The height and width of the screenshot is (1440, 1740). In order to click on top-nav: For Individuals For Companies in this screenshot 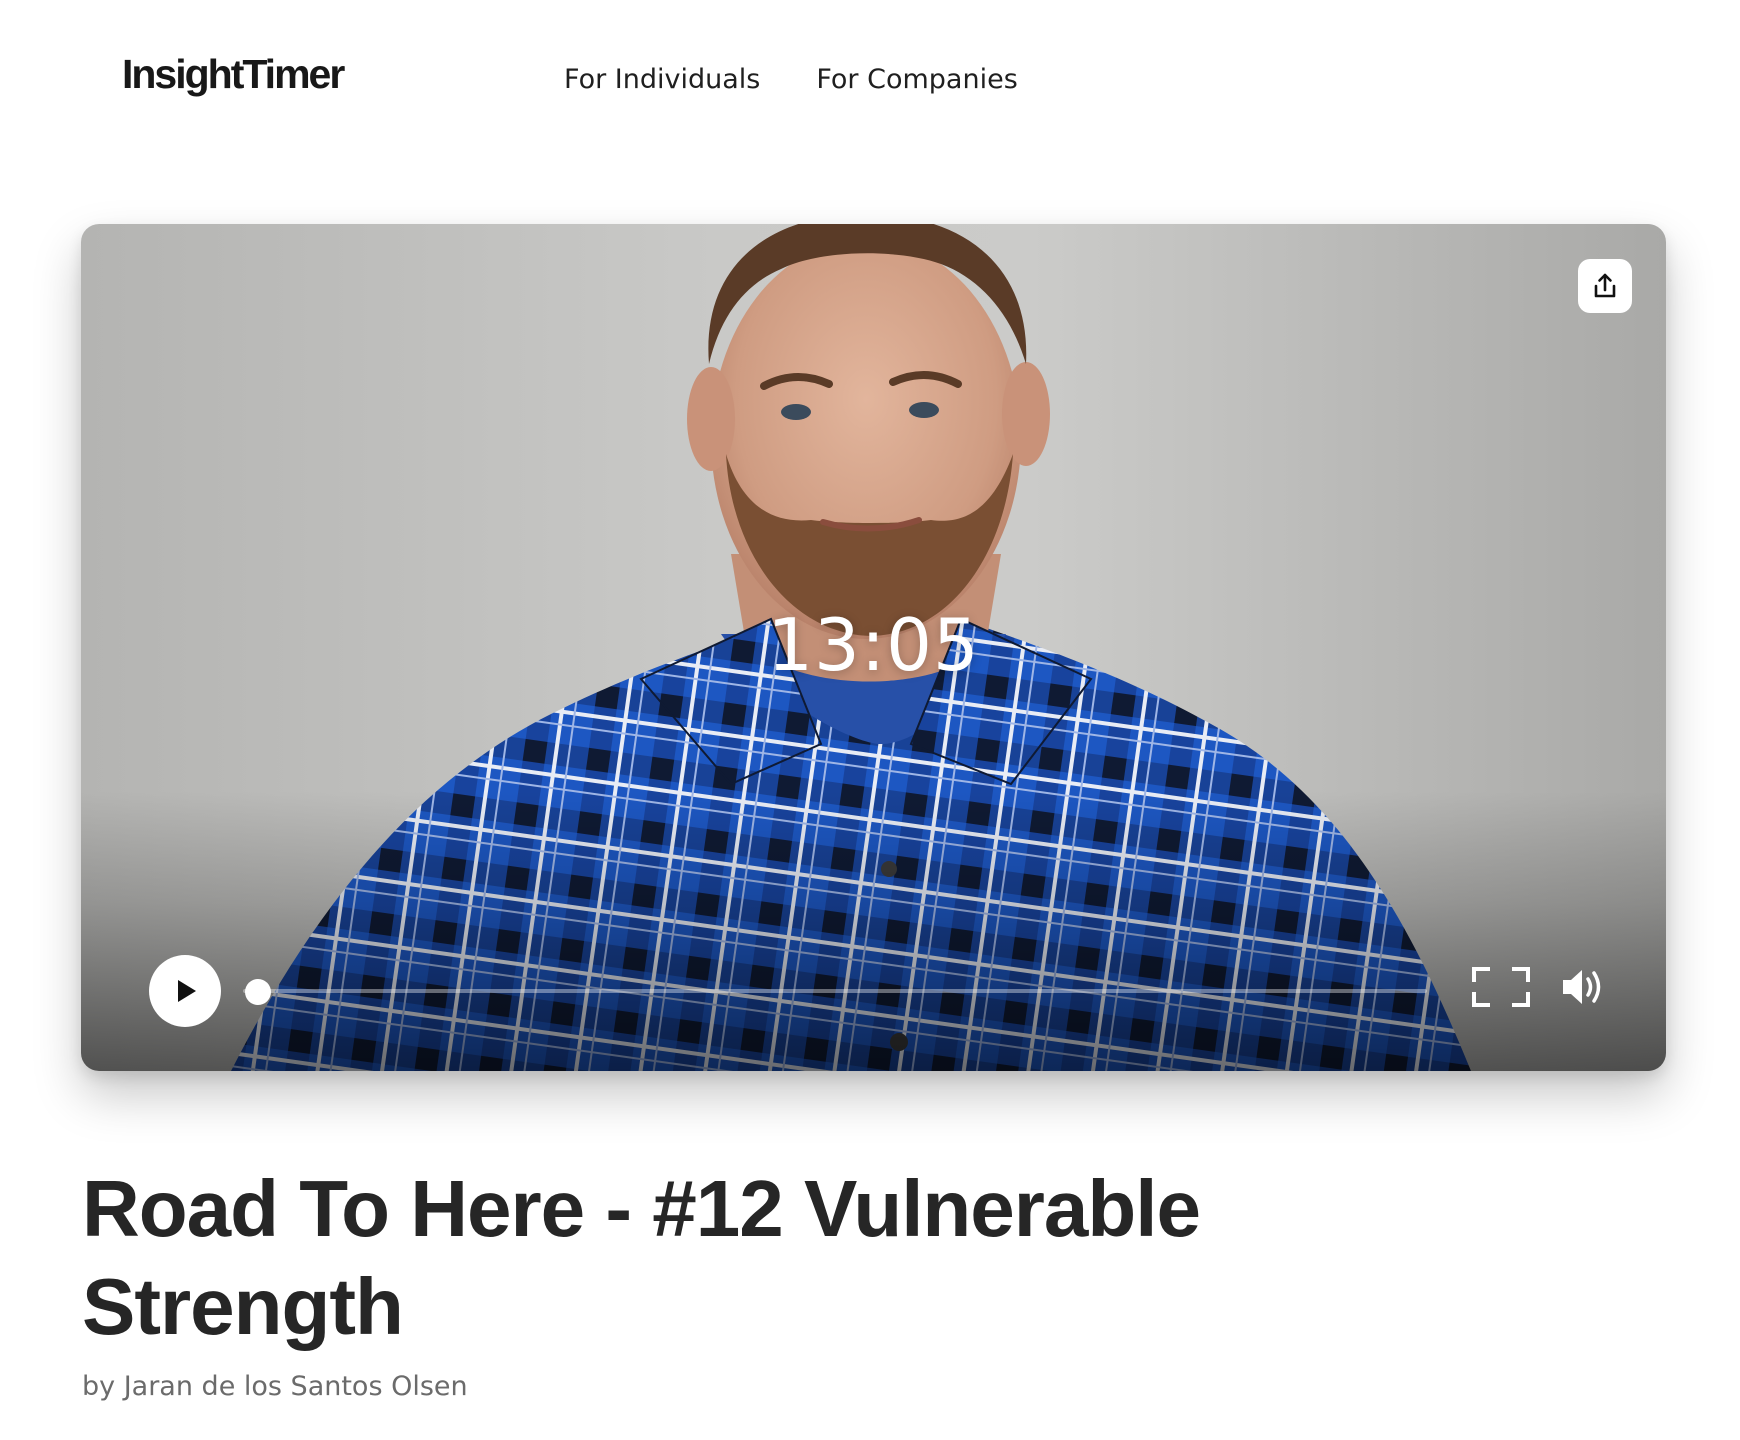, I will do `click(791, 79)`.